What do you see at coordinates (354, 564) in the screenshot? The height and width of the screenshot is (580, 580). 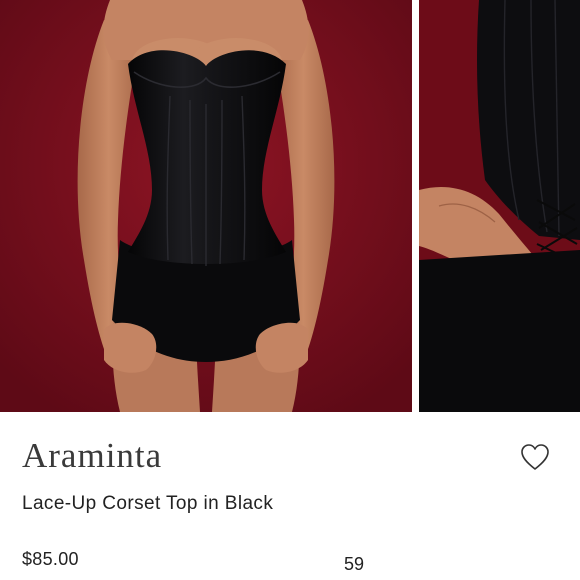 I see `like-count: 59` at bounding box center [354, 564].